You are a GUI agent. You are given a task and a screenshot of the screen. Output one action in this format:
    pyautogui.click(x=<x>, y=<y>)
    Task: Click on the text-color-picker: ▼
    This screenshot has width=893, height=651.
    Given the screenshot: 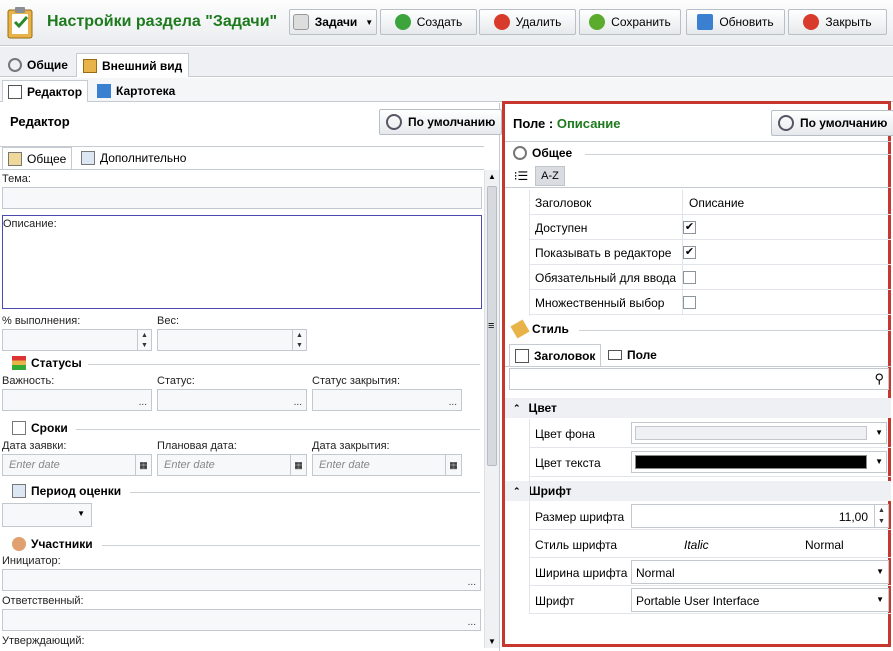 What is the action you would take?
    pyautogui.click(x=759, y=462)
    